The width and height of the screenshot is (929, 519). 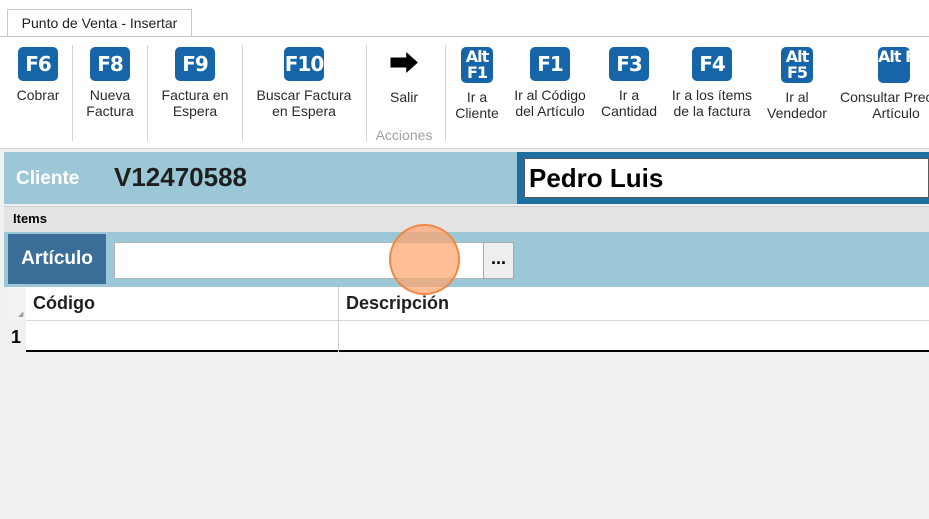 I want to click on client-code: V12470588, so click(x=180, y=177).